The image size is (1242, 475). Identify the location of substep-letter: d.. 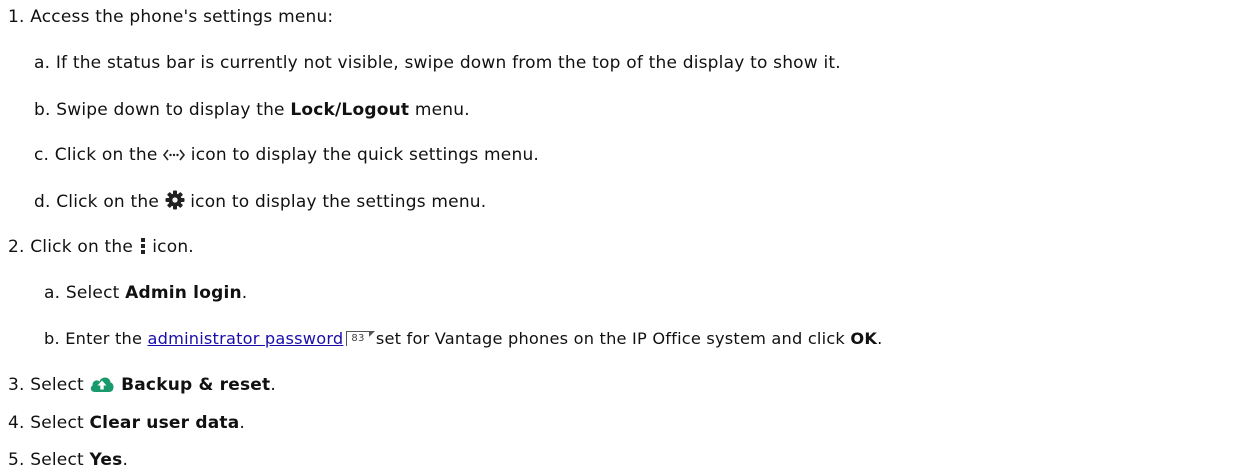
(42, 202).